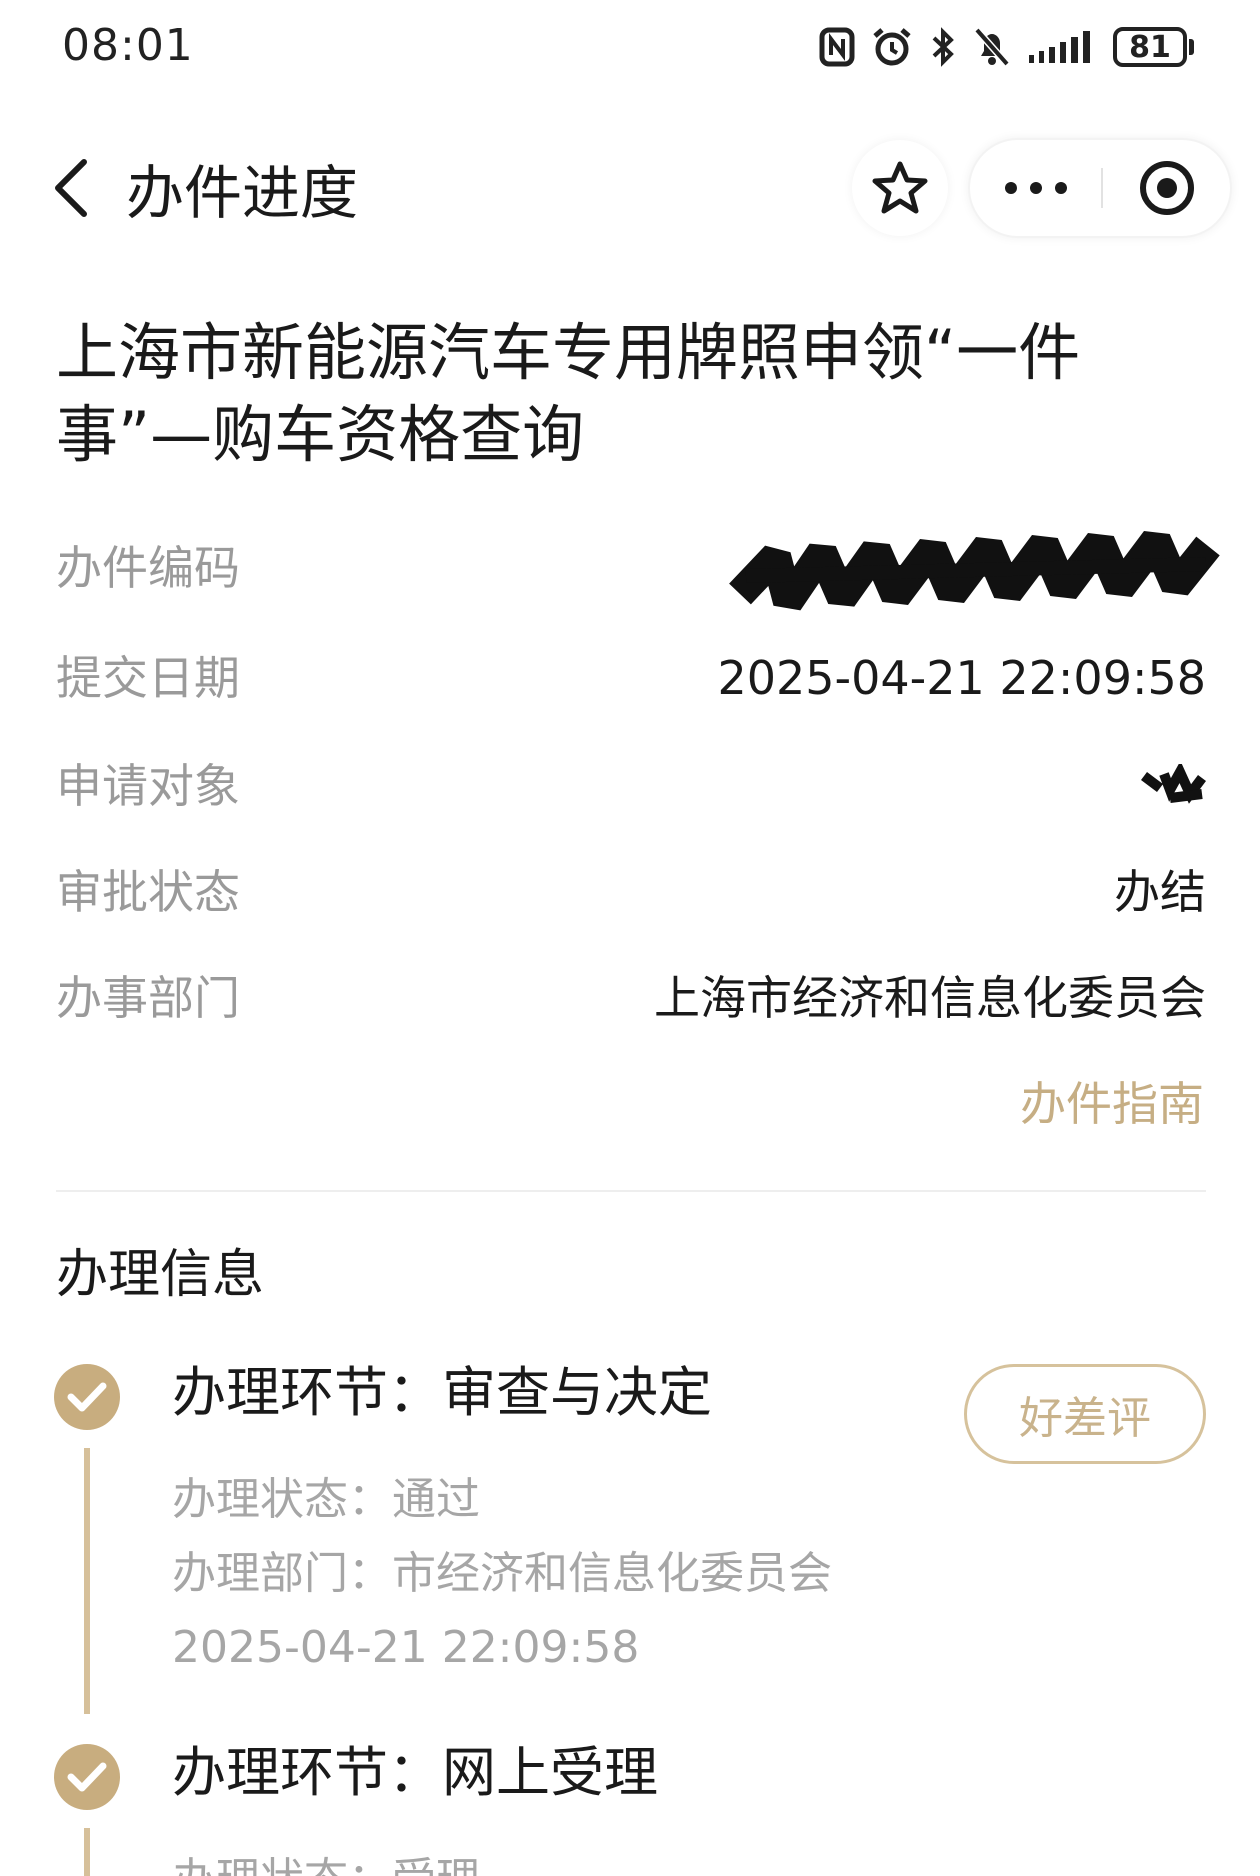 The image size is (1260, 1876). What do you see at coordinates (630, 1808) in the screenshot?
I see `timeline-step: 办理环节：网上受理 办理状态：受理` at bounding box center [630, 1808].